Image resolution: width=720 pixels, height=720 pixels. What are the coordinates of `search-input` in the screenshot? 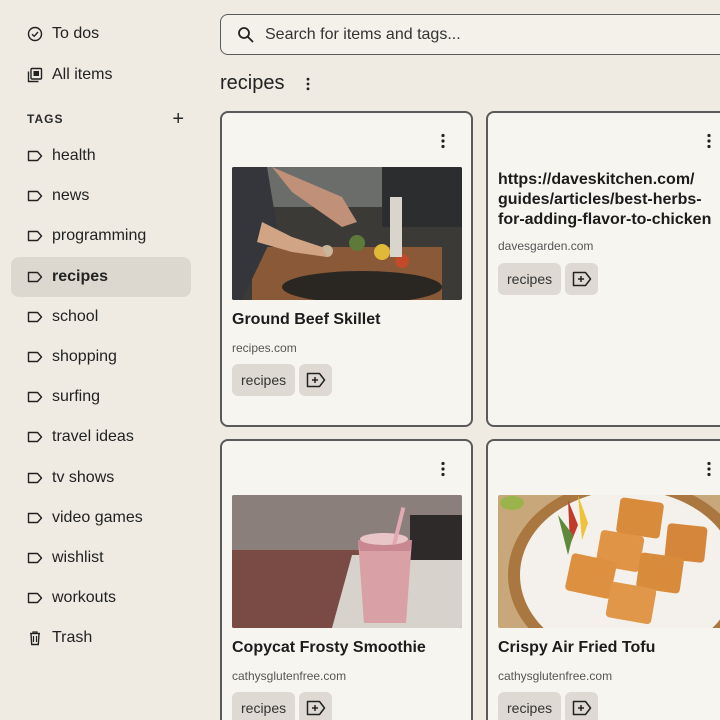 It's located at (465, 34).